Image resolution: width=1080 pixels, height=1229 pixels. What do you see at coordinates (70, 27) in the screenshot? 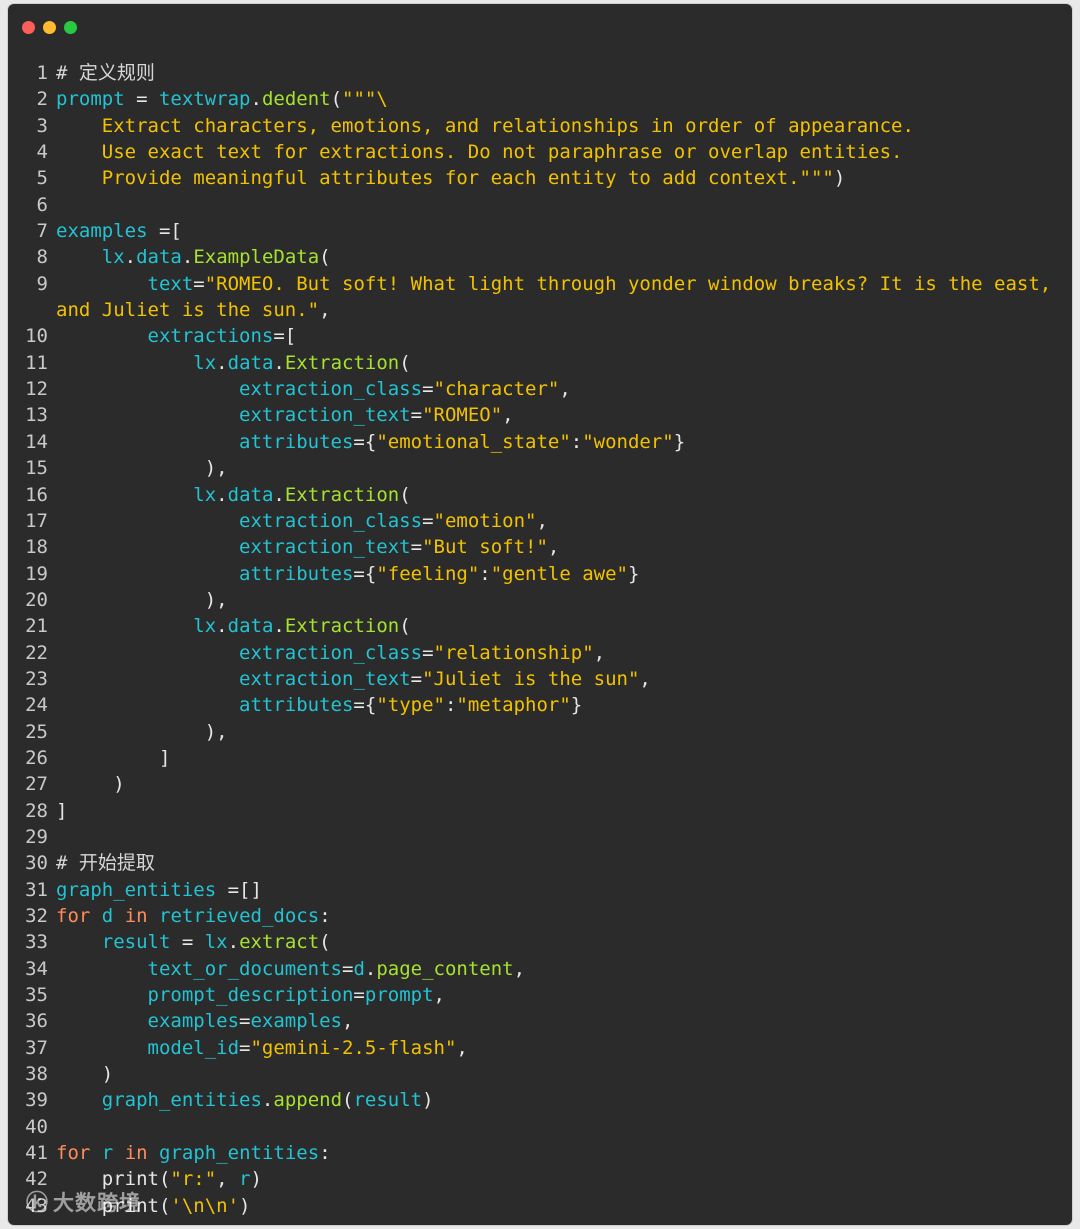
I see `maximize-dot-icon` at bounding box center [70, 27].